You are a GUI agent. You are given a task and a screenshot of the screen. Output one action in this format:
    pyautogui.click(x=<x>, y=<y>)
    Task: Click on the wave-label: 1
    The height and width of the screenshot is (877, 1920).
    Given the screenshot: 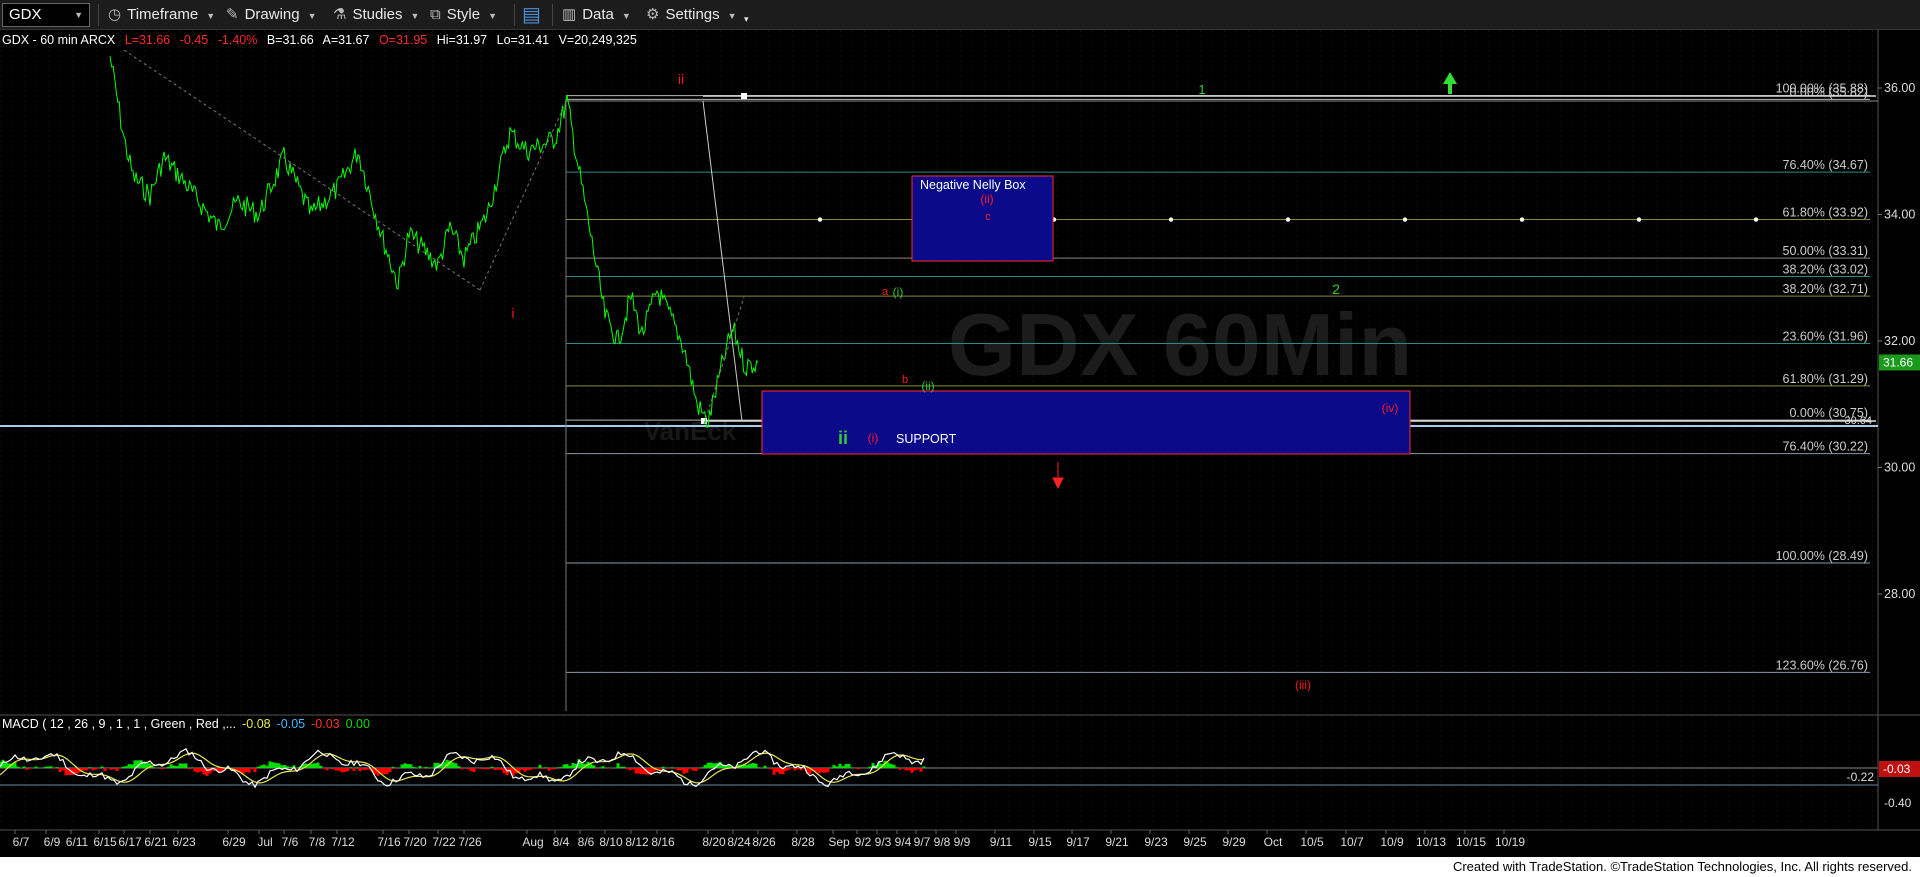 What is the action you would take?
    pyautogui.click(x=1201, y=89)
    